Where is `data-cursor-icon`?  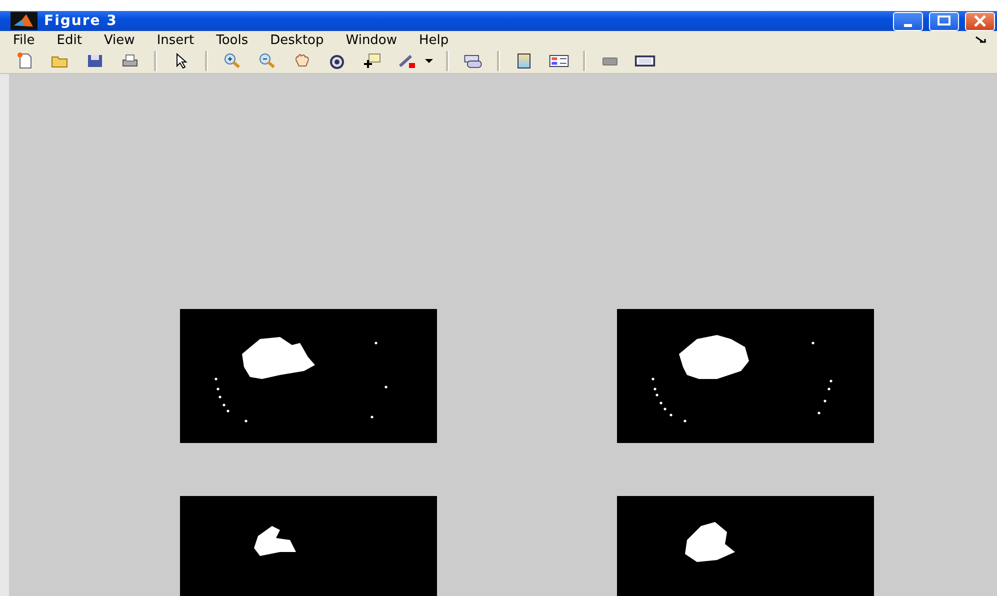
data-cursor-icon is located at coordinates (372, 61).